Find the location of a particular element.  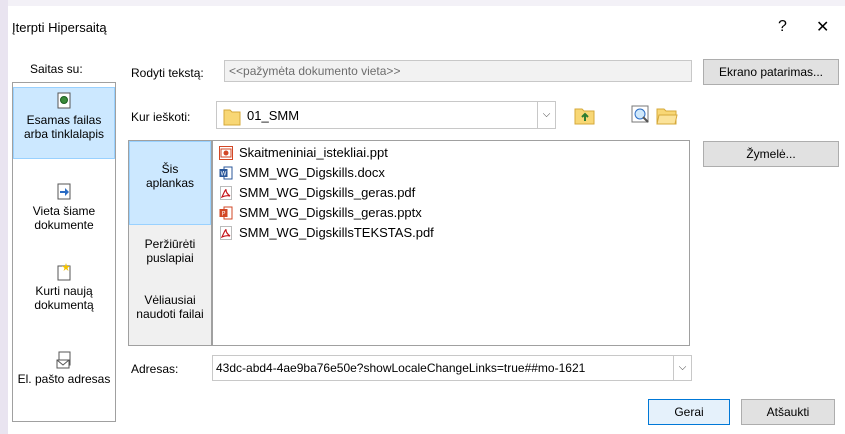

close-icon: ✕ is located at coordinates (823, 27).